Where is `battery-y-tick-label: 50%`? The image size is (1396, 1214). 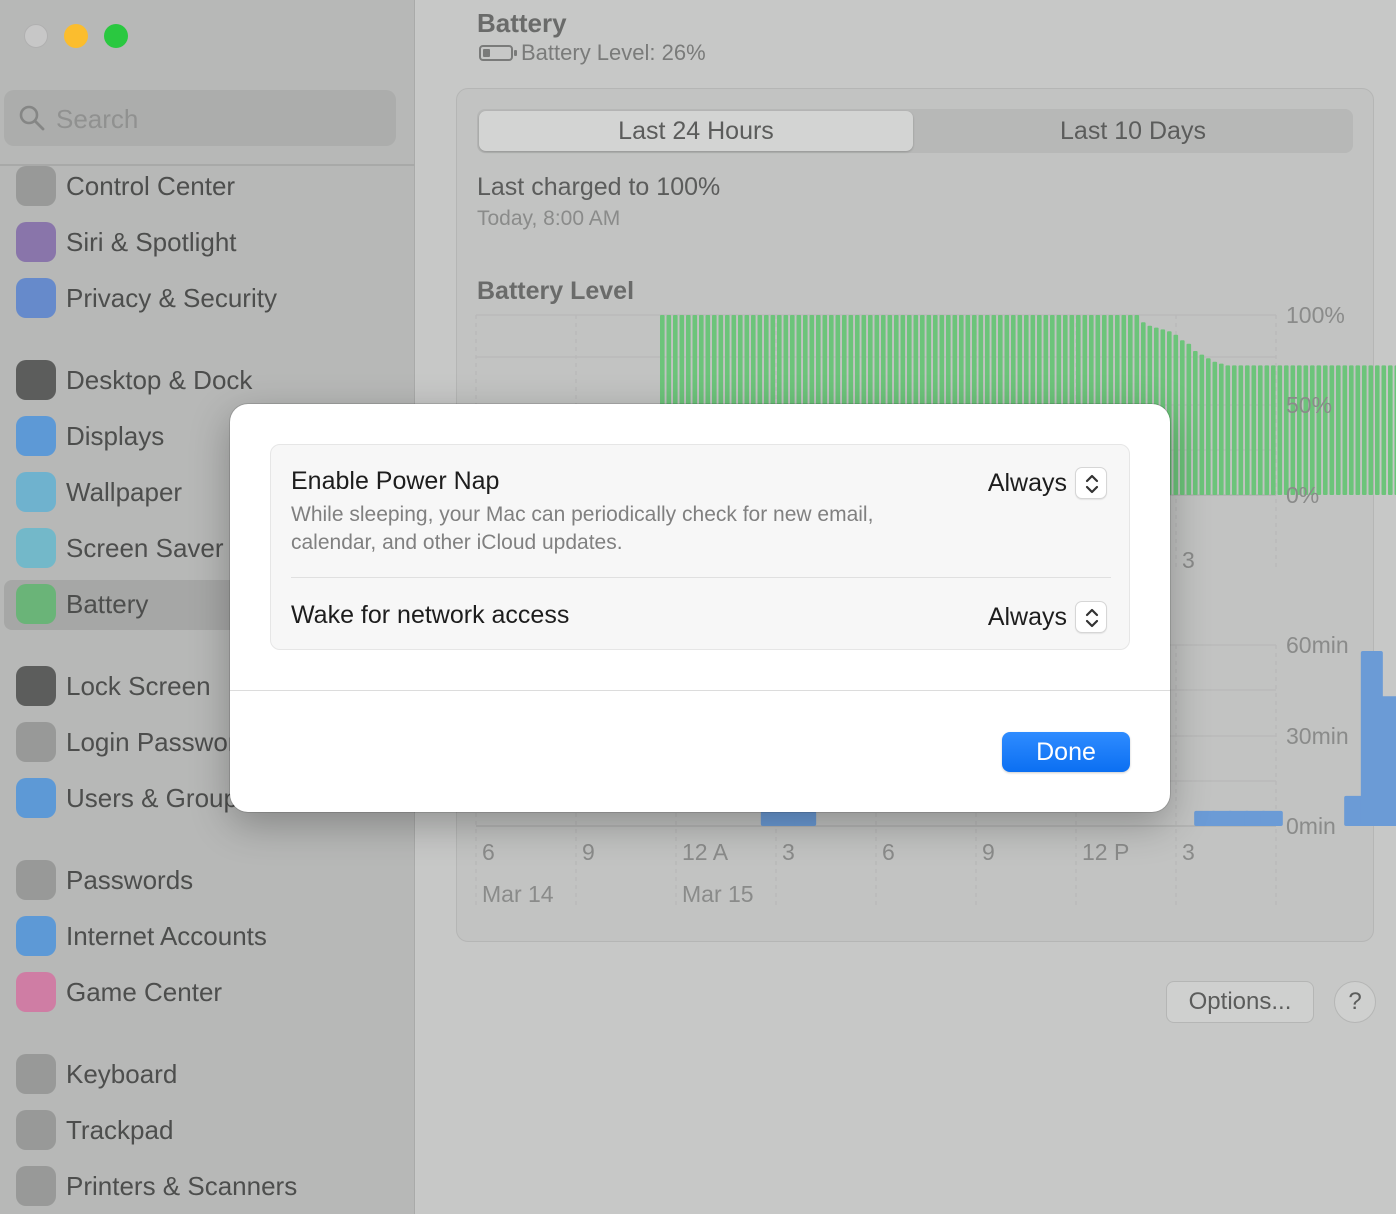
battery-y-tick-label: 50% is located at coordinates (1309, 405).